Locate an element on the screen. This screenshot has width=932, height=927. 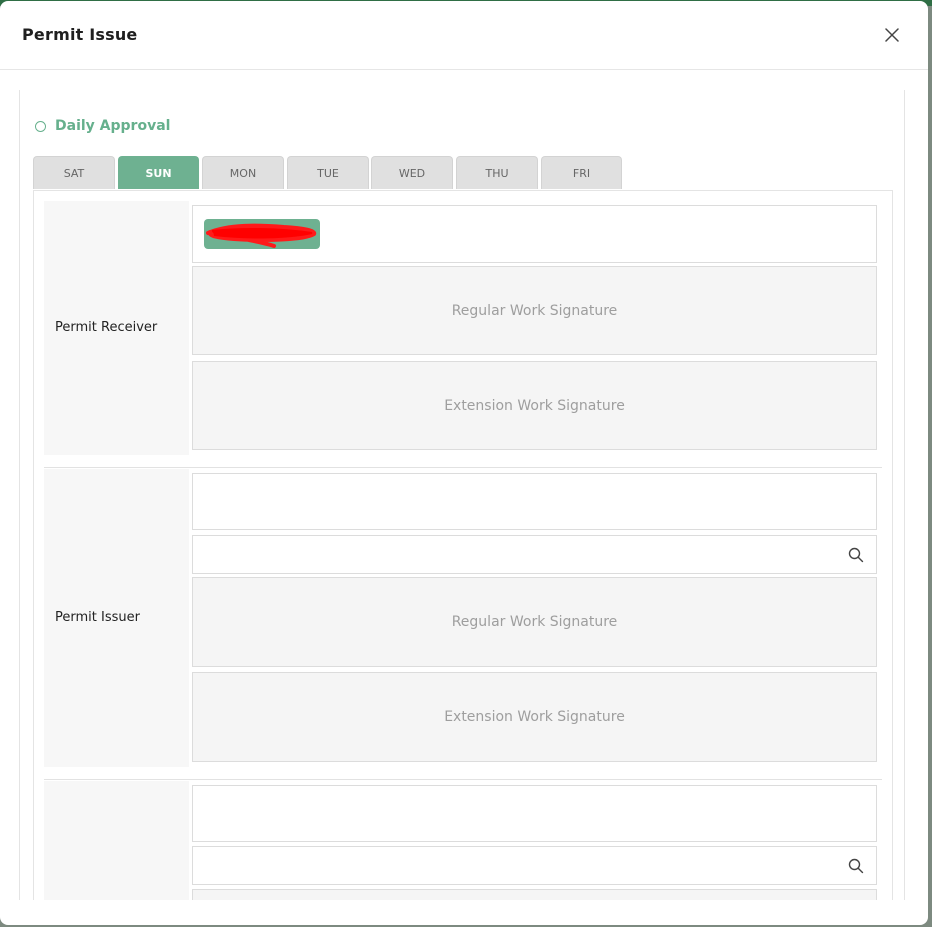
third-row-cells is located at coordinates (535, 840).